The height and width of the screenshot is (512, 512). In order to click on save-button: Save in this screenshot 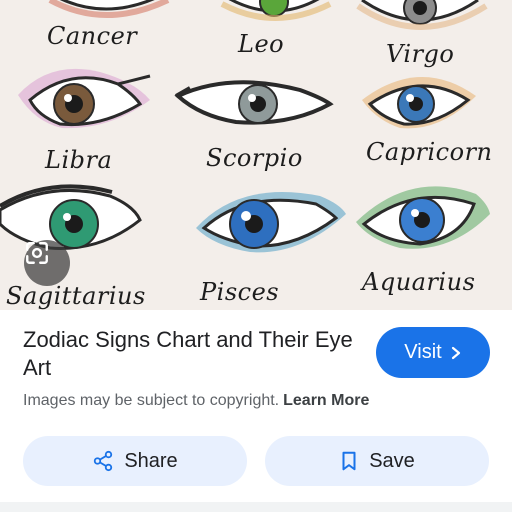, I will do `click(377, 461)`.